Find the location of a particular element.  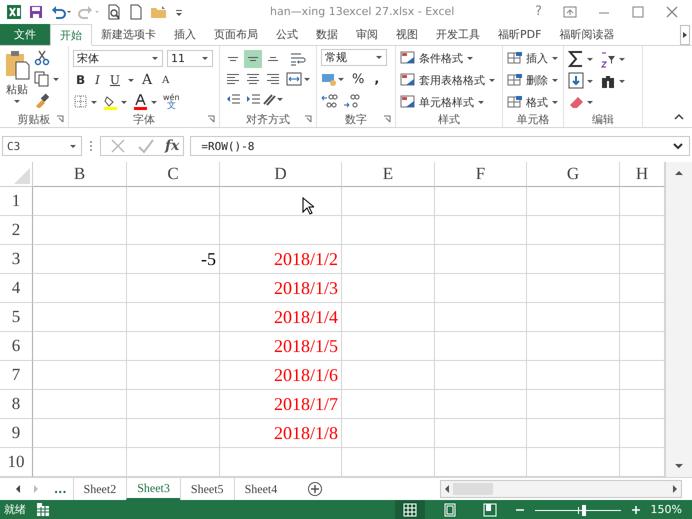

ribbon-tab: 开始 is located at coordinates (71, 35).